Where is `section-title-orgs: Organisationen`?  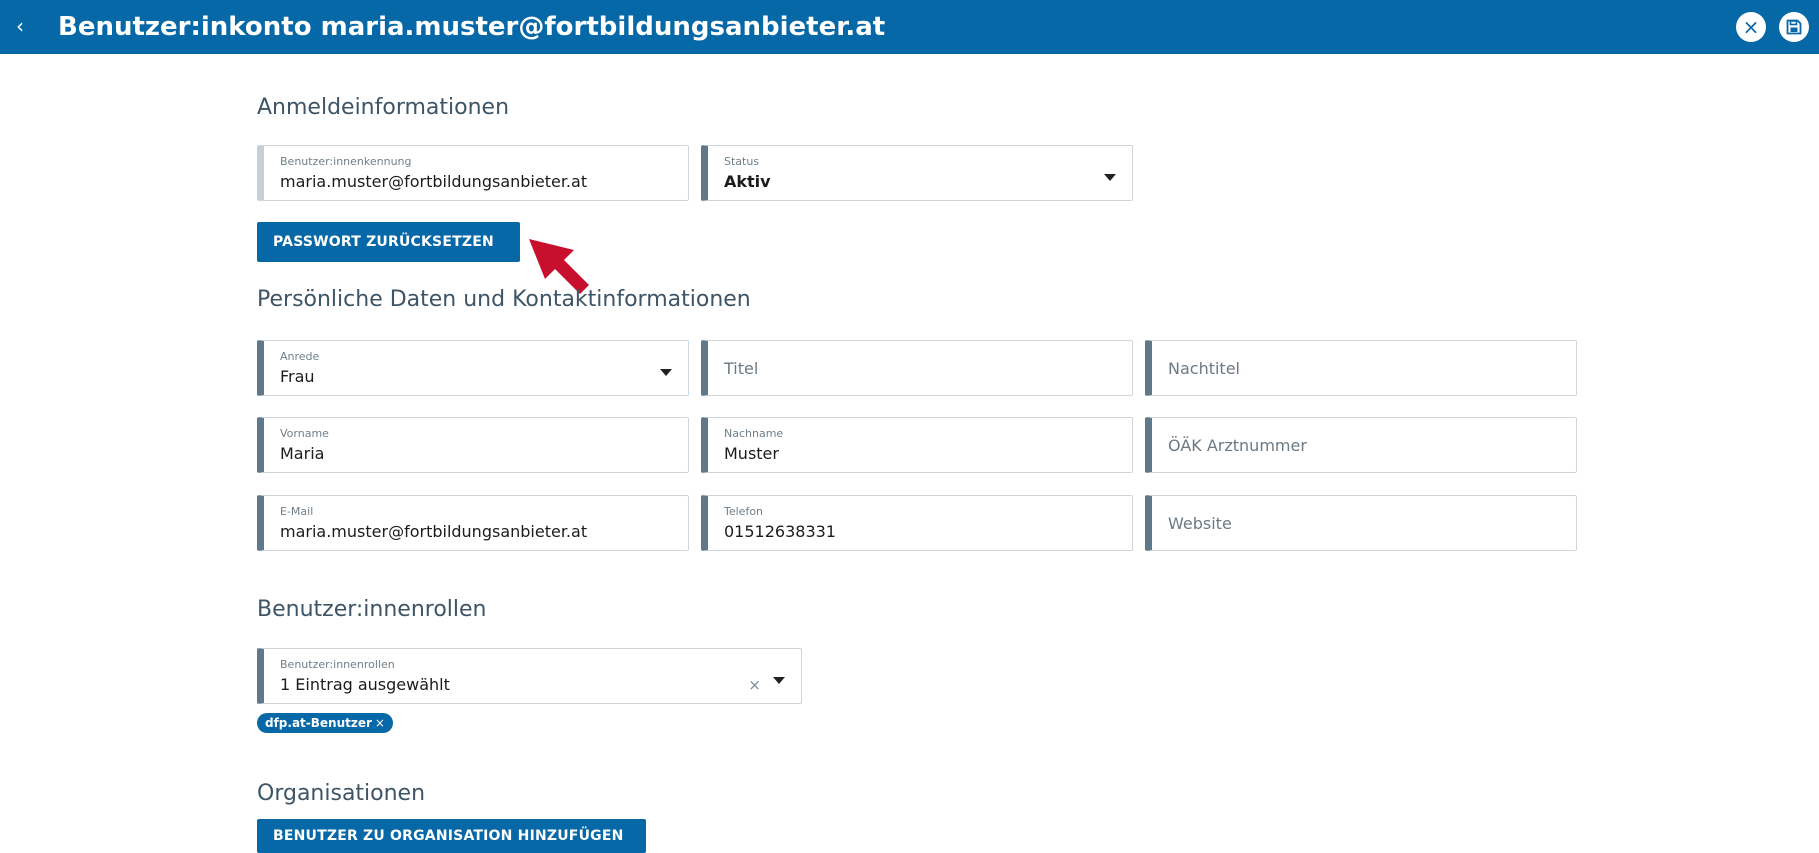
section-title-orgs: Organisationen is located at coordinates (341, 793).